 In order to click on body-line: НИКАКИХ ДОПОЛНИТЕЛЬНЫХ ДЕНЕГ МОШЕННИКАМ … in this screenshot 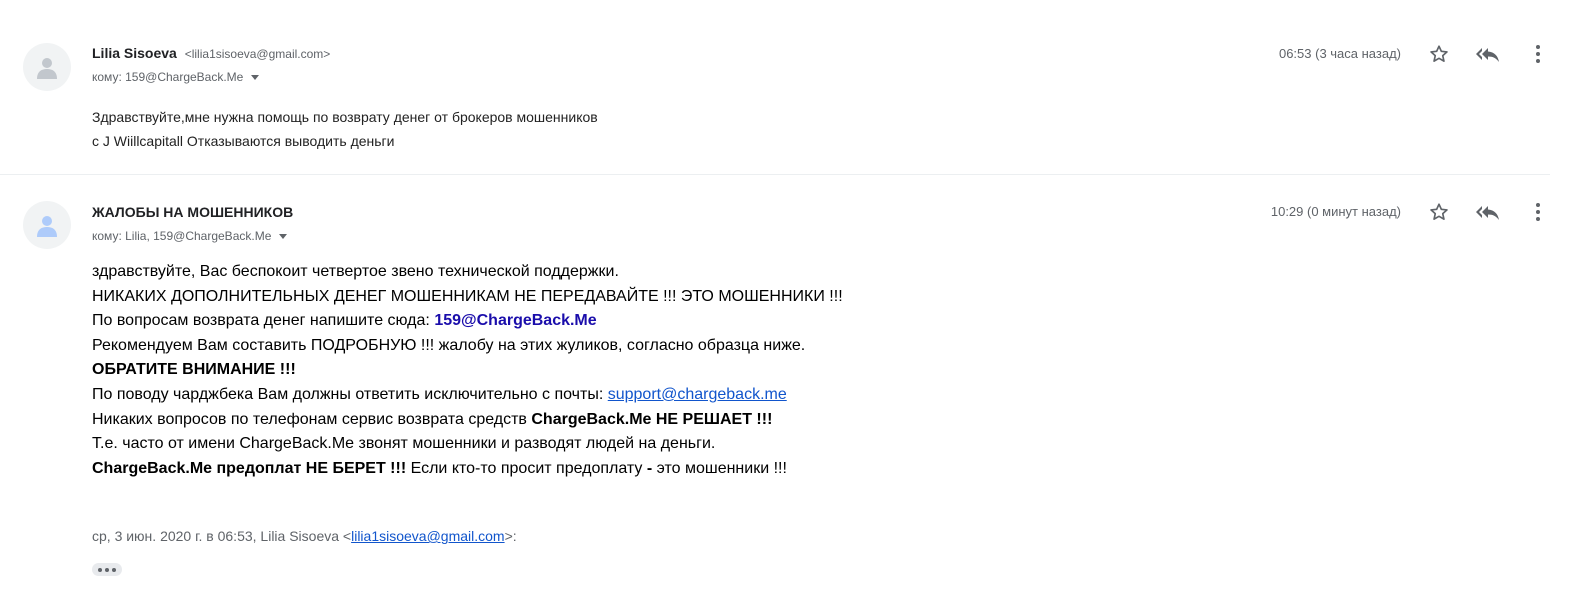, I will do `click(467, 296)`.